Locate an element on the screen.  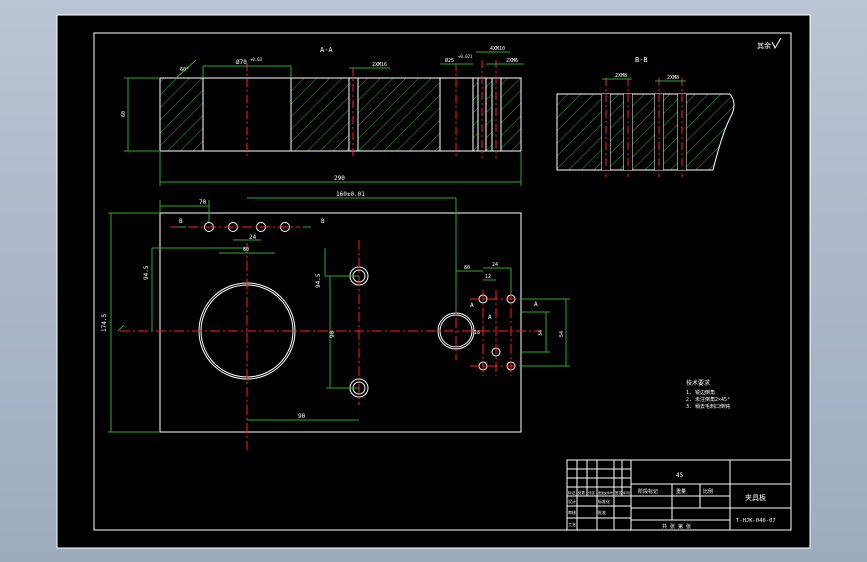
tb-approve: 批准 is located at coordinates (602, 512).